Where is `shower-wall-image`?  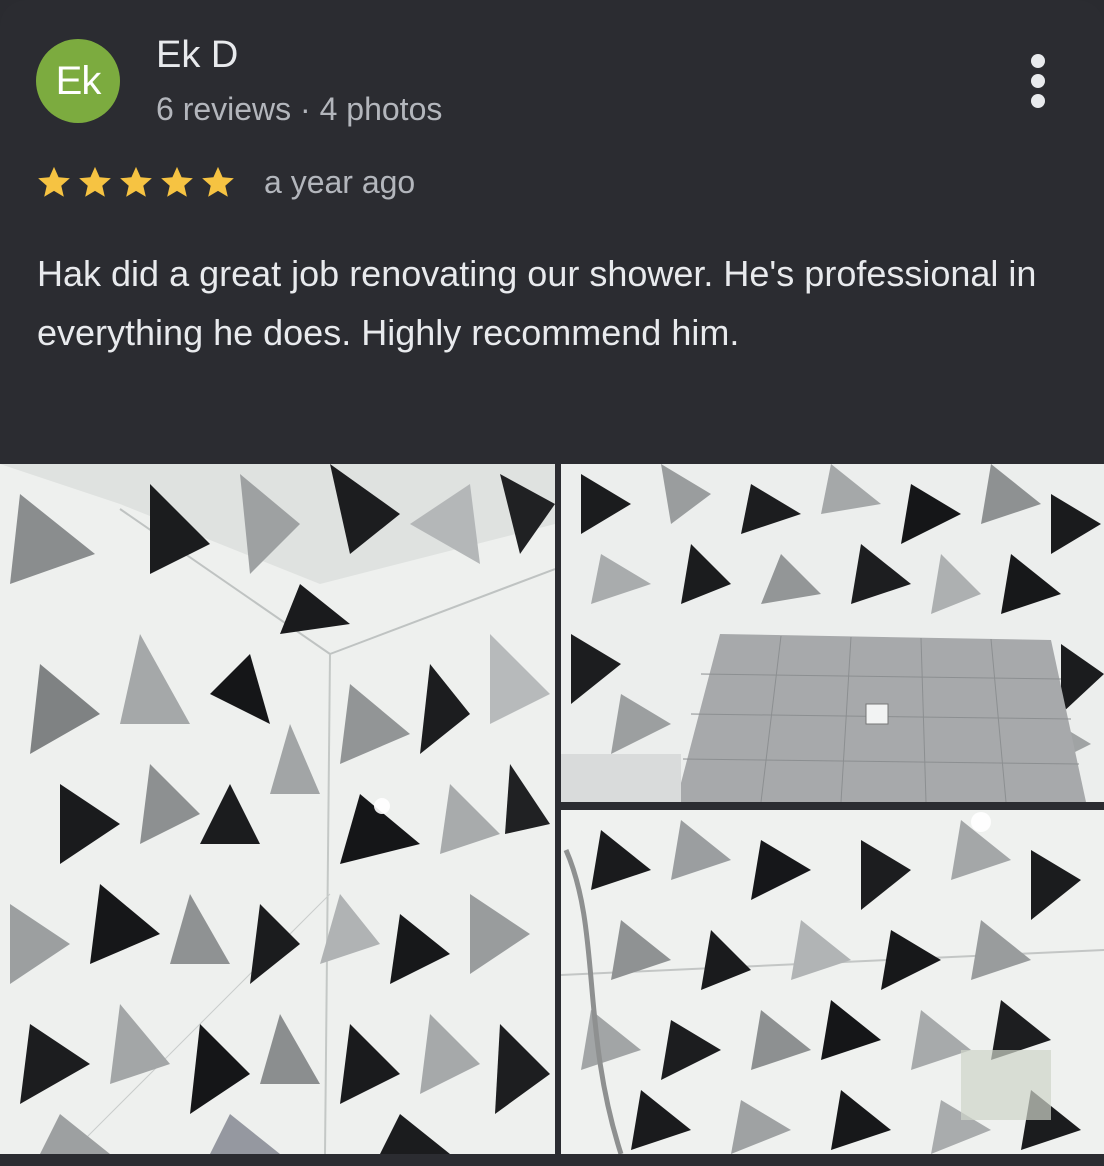 shower-wall-image is located at coordinates (832, 982).